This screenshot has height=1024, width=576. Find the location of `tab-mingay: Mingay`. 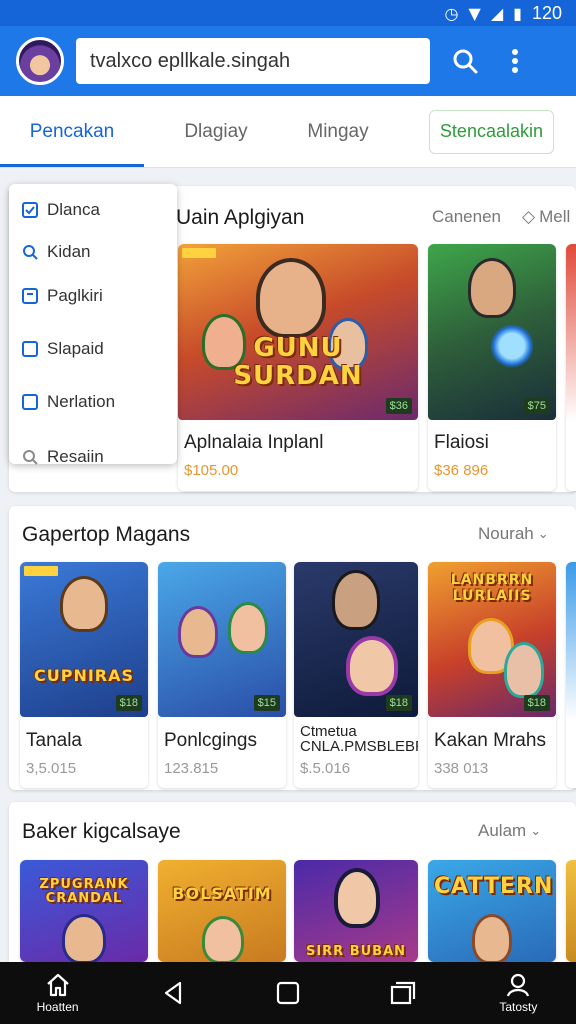

tab-mingay: Mingay is located at coordinates (338, 131).